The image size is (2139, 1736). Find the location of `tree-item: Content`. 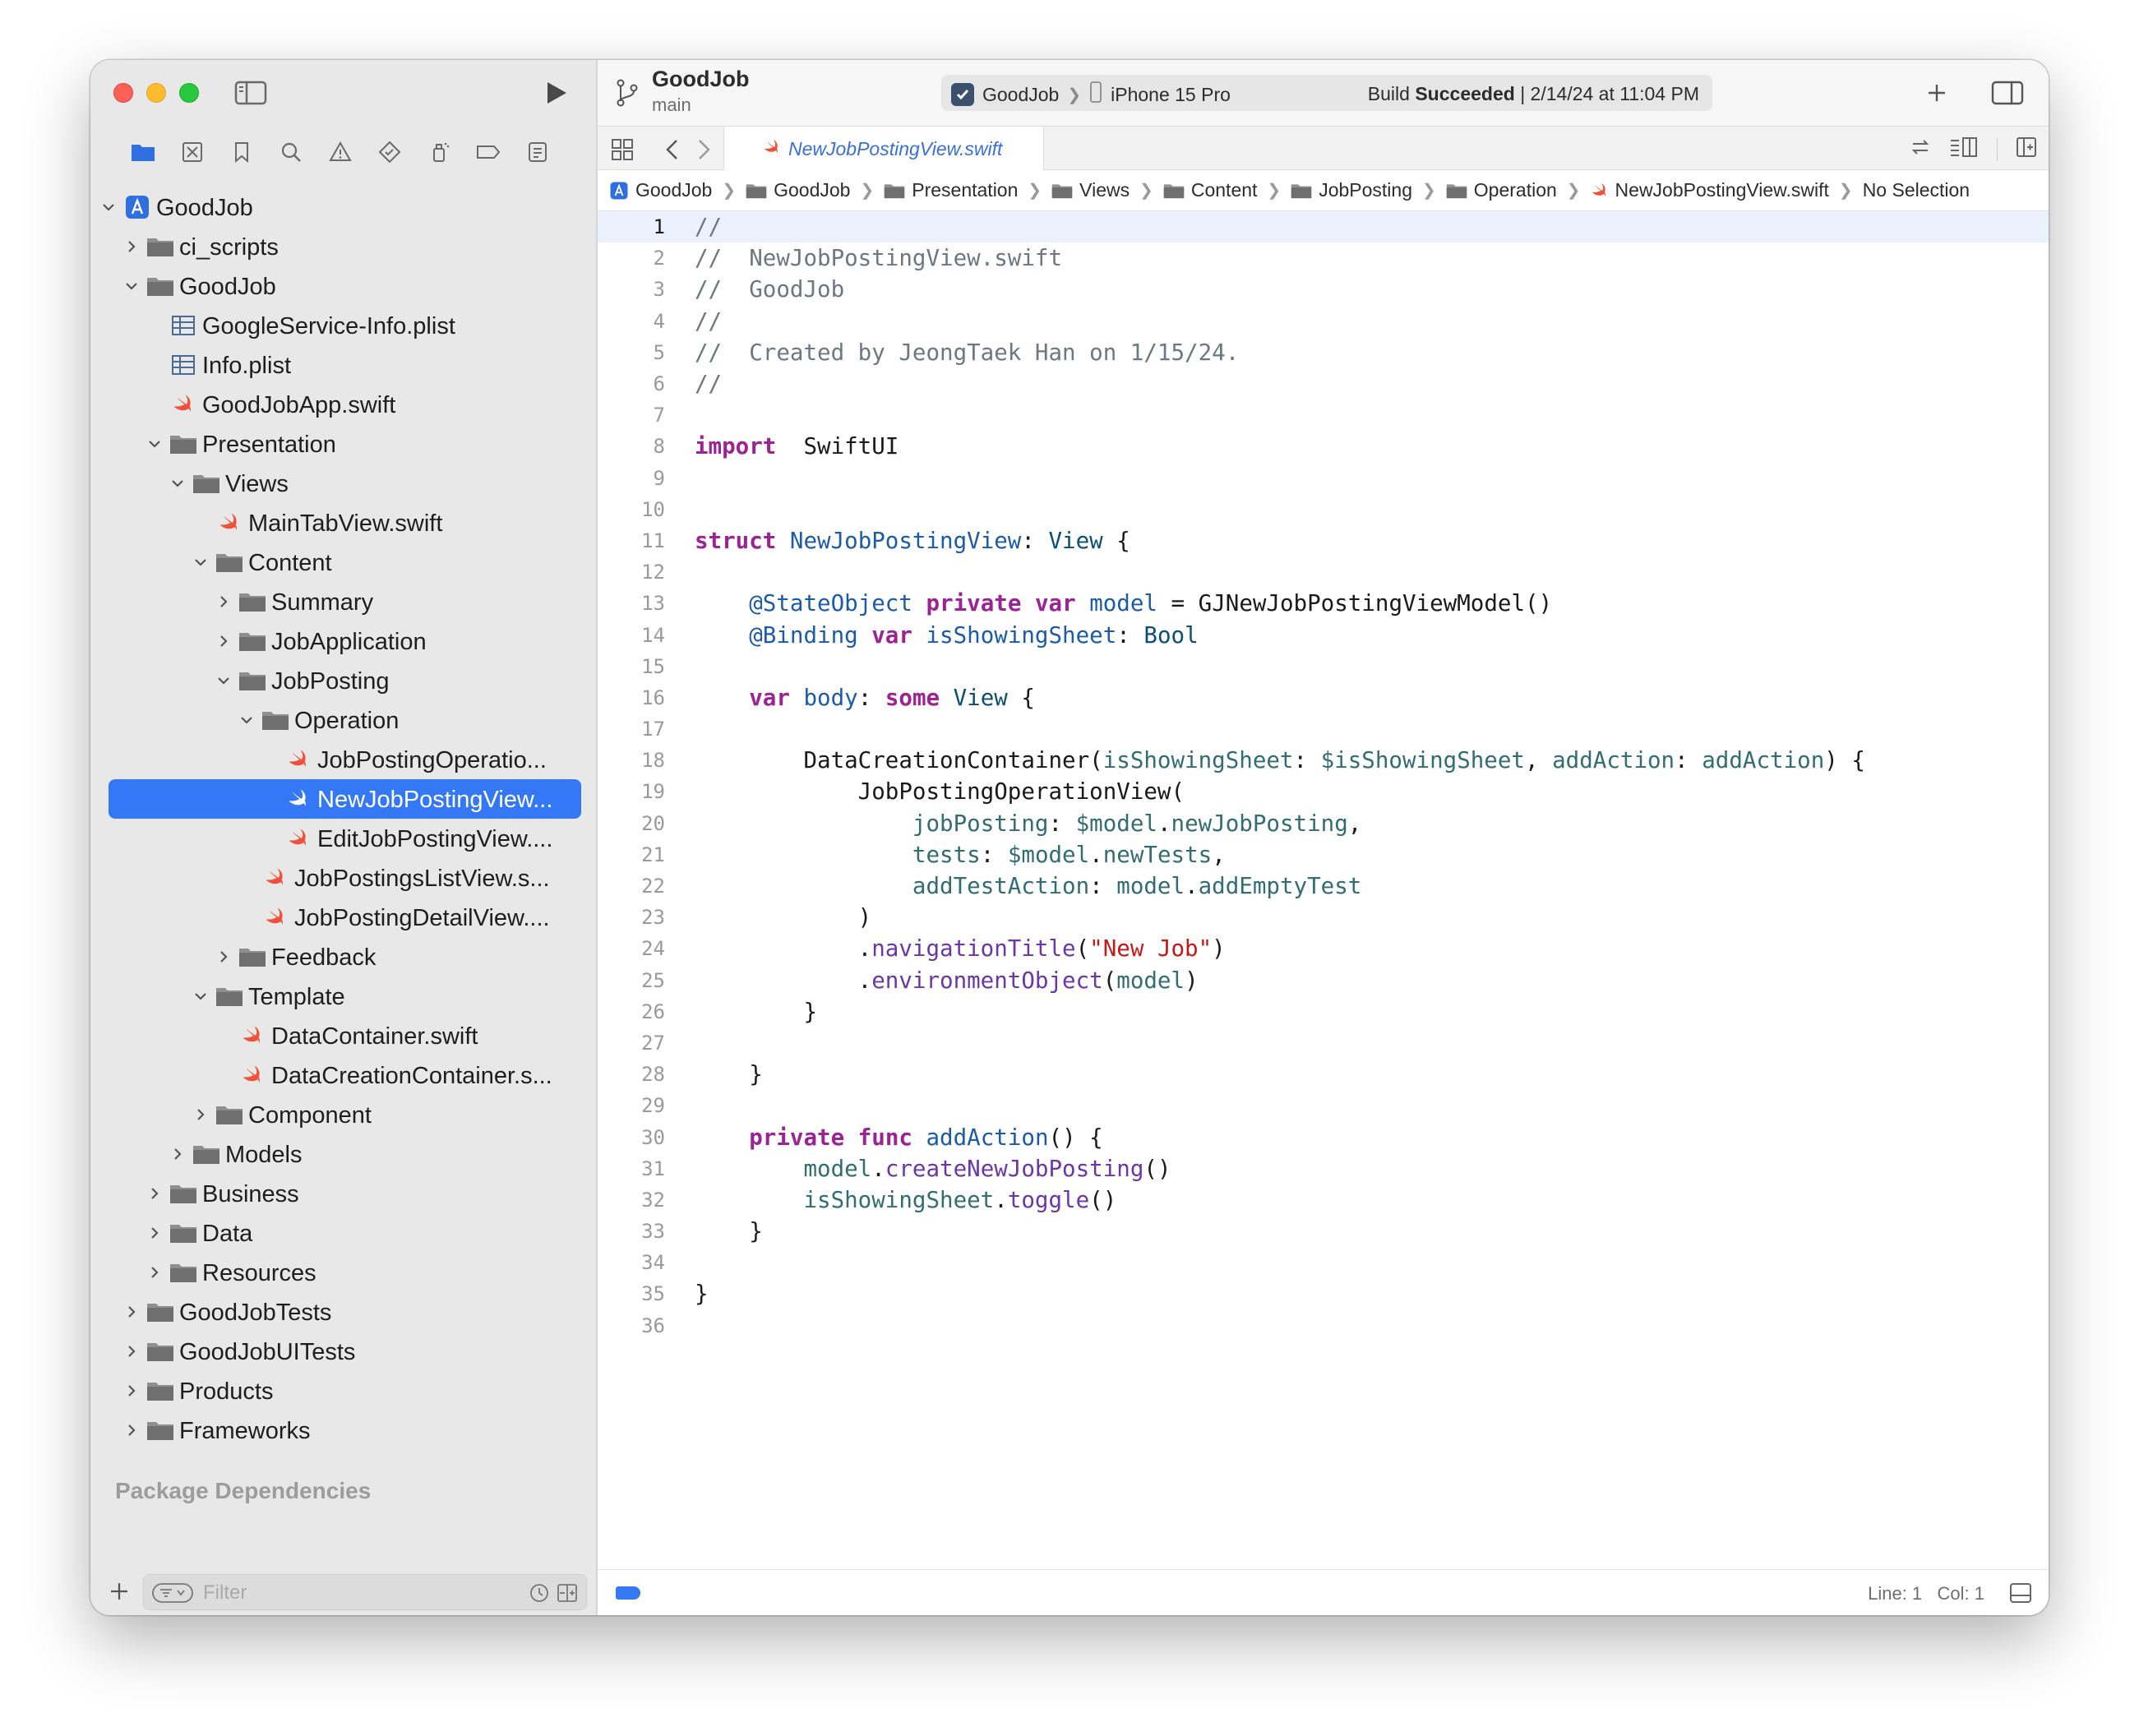

tree-item: Content is located at coordinates (344, 562).